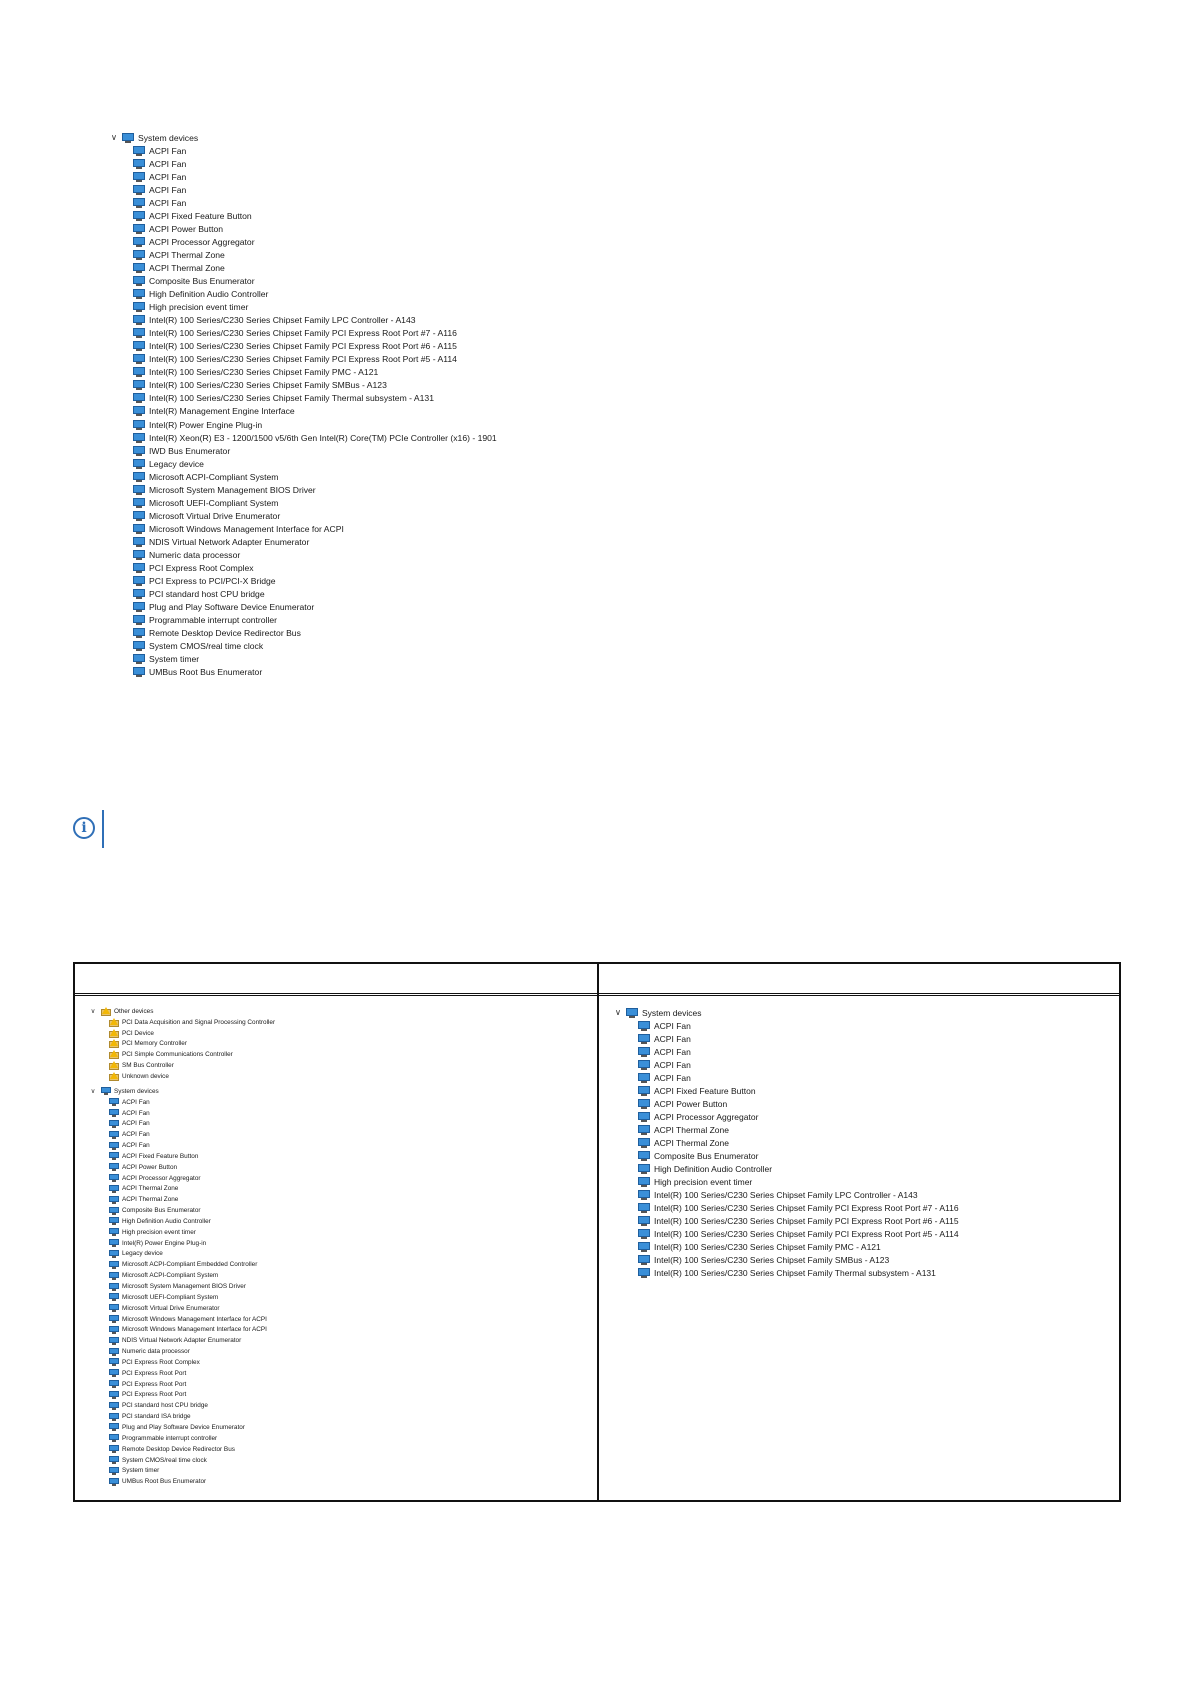 The height and width of the screenshot is (1684, 1191). What do you see at coordinates (181, 1033) in the screenshot?
I see `tree-item: PCI Device` at bounding box center [181, 1033].